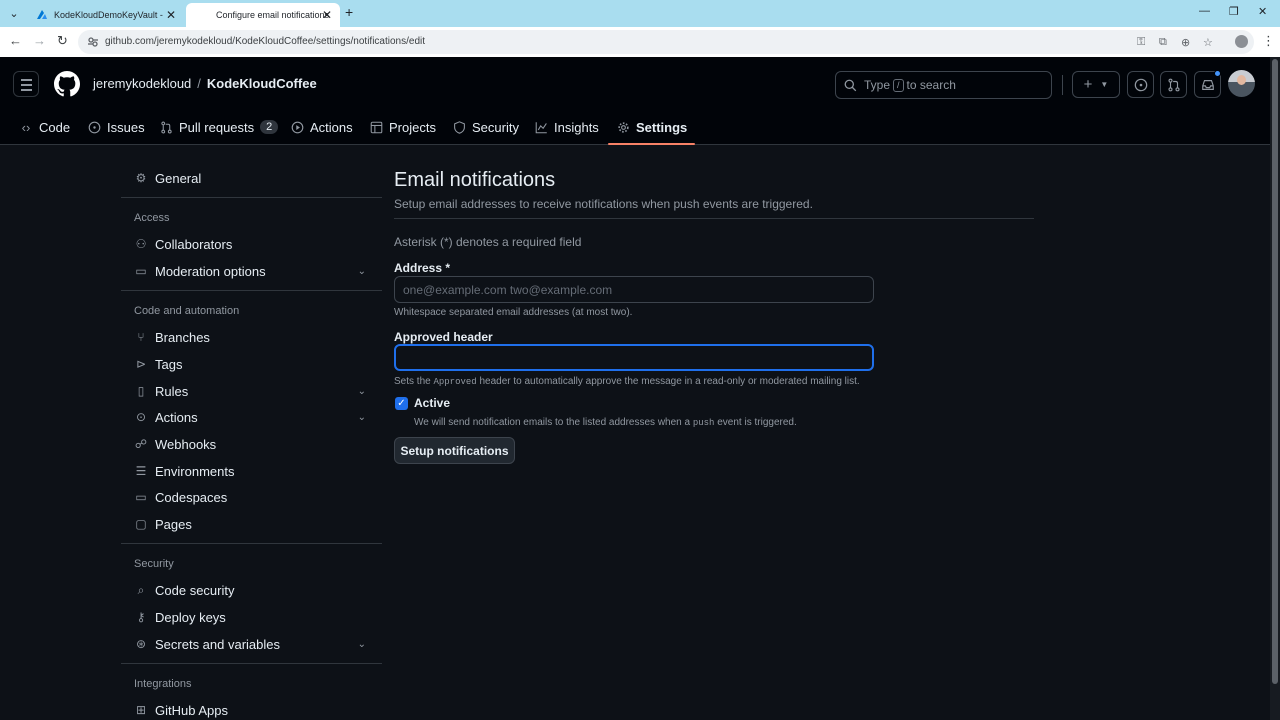 This screenshot has width=1280, height=720. I want to click on gear-icon: ⚙, so click(141, 178).